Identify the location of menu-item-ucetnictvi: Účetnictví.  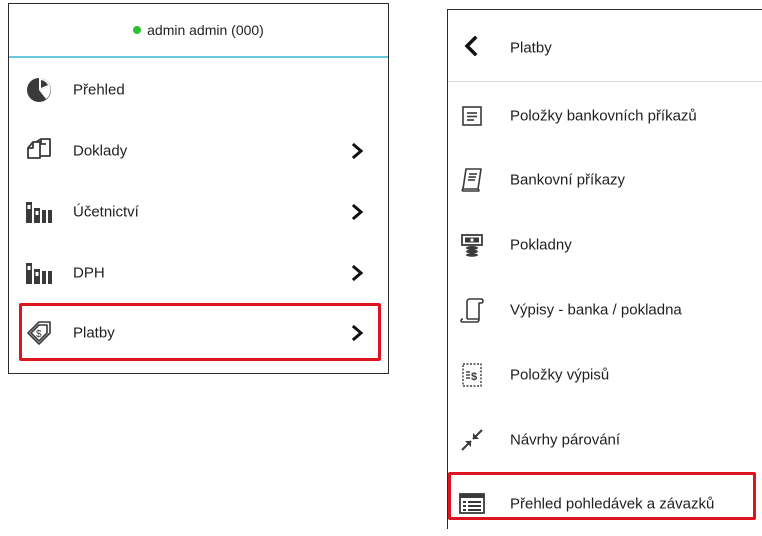
(198, 212).